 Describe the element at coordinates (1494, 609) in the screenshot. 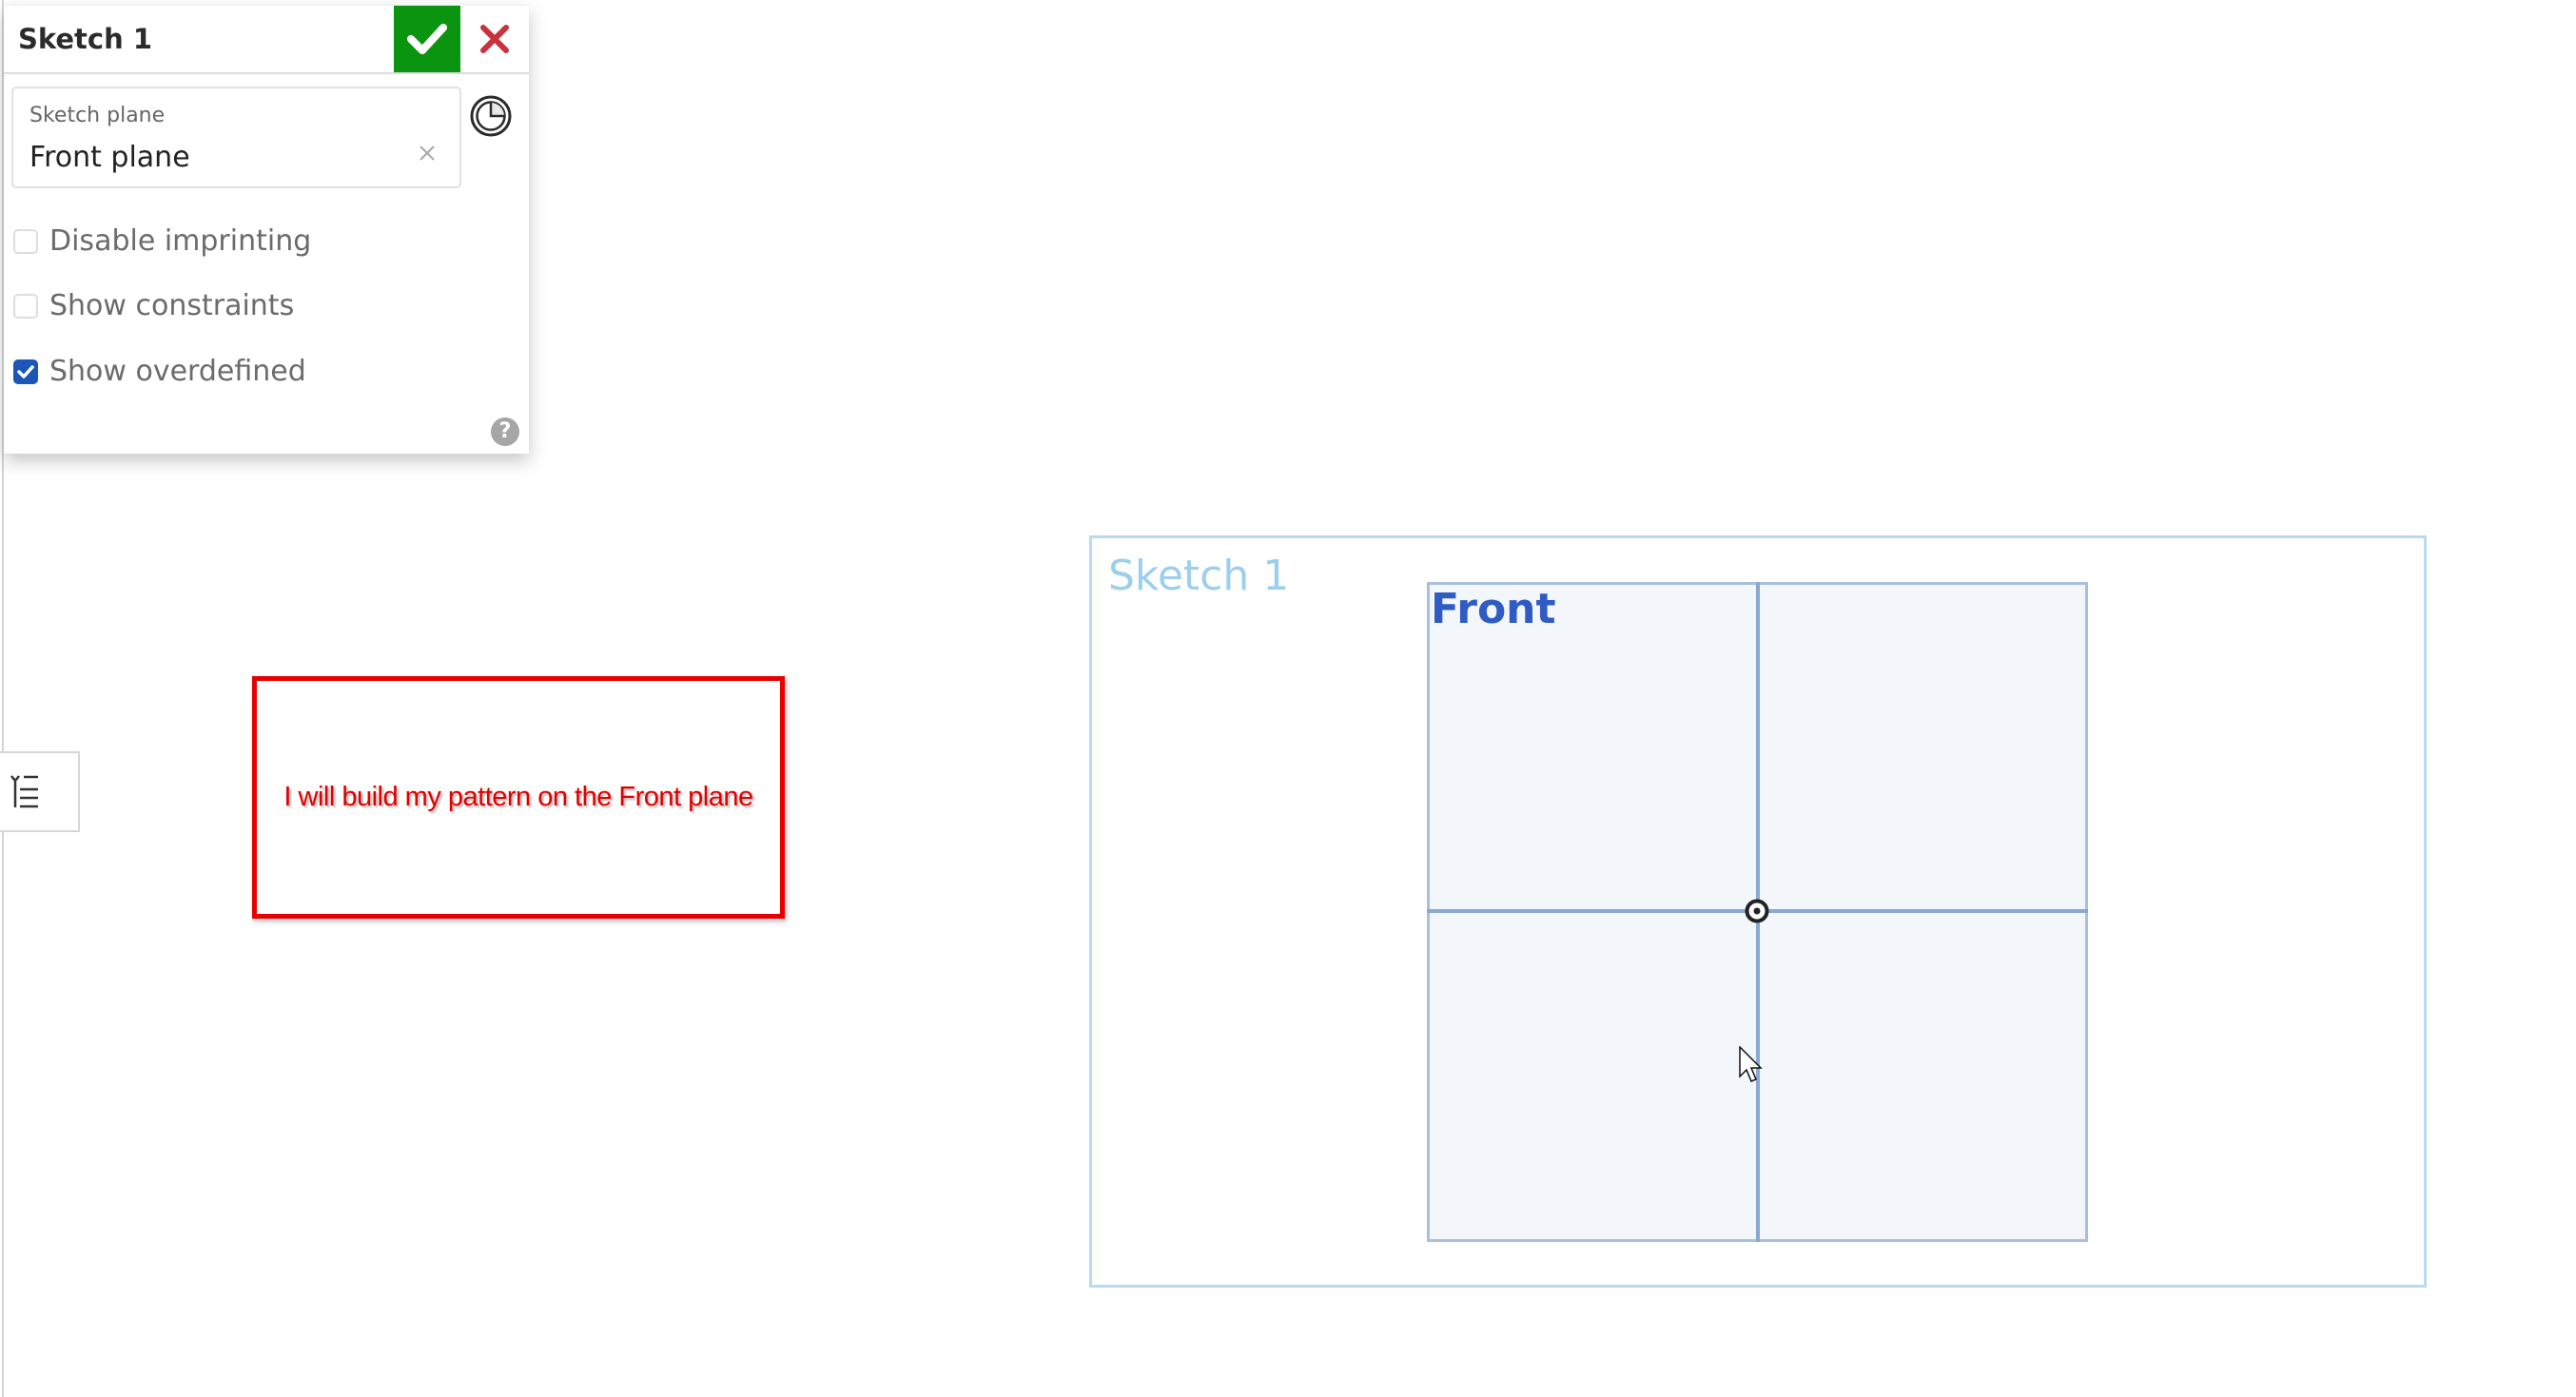

I see `front-plane-label: Front` at that location.